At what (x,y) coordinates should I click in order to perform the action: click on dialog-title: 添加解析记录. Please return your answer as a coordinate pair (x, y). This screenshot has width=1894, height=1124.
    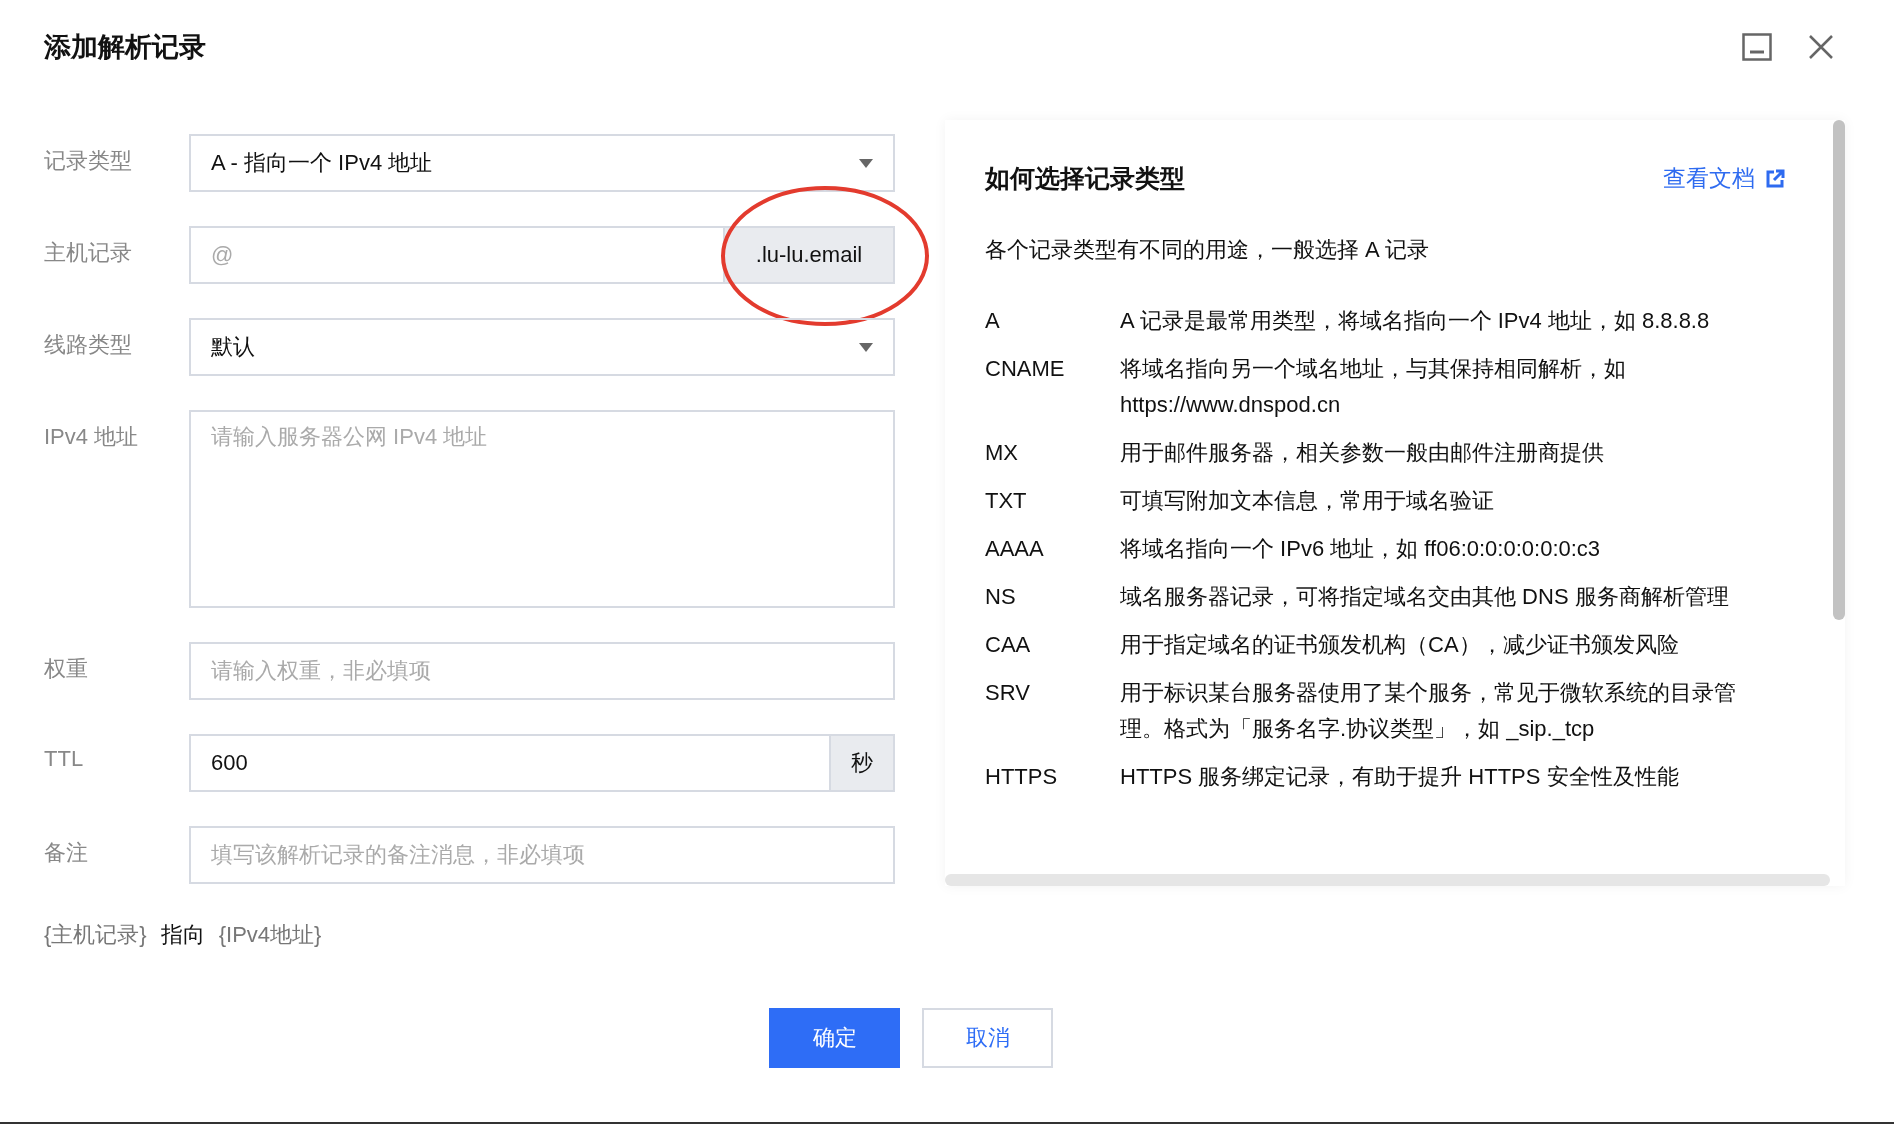
    Looking at the image, I should click on (125, 47).